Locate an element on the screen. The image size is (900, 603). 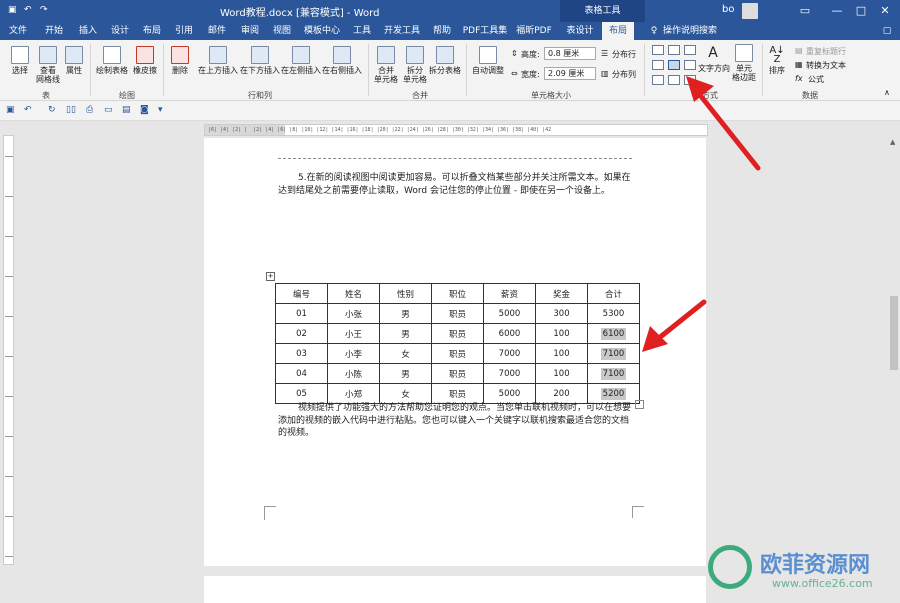
layout-view-icon: ▯▯ is located at coordinates (71, 110).